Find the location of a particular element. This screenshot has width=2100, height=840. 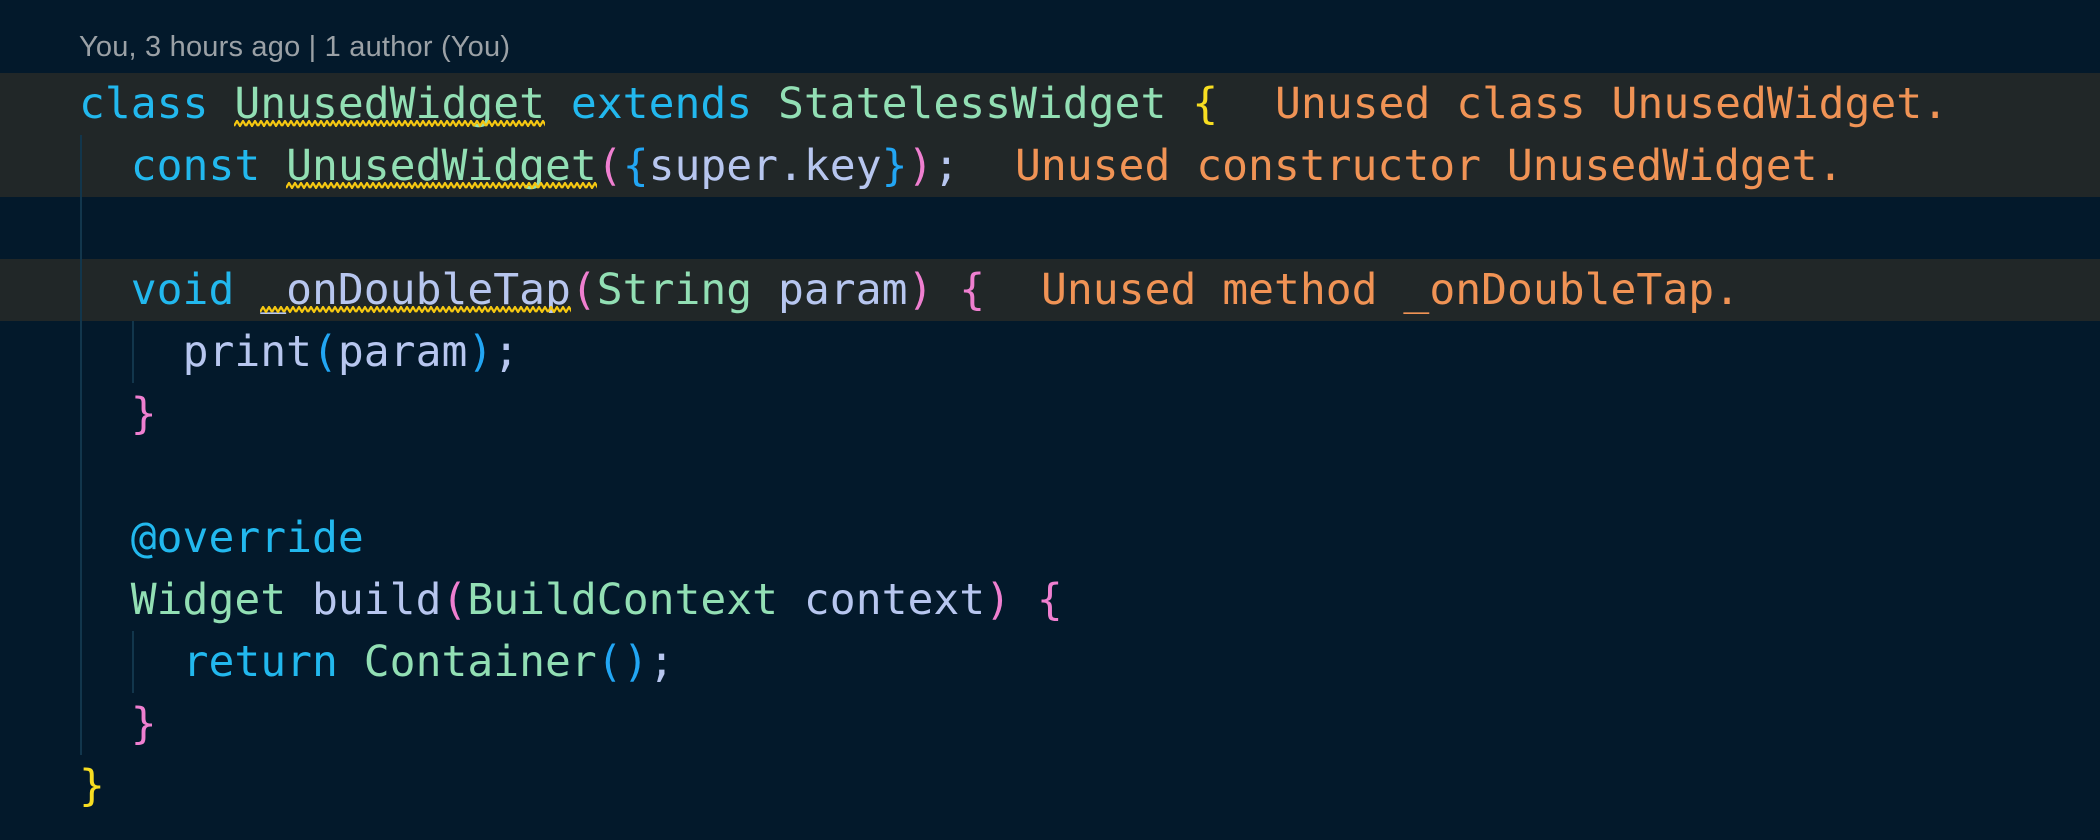

code-token: . is located at coordinates (791, 166).